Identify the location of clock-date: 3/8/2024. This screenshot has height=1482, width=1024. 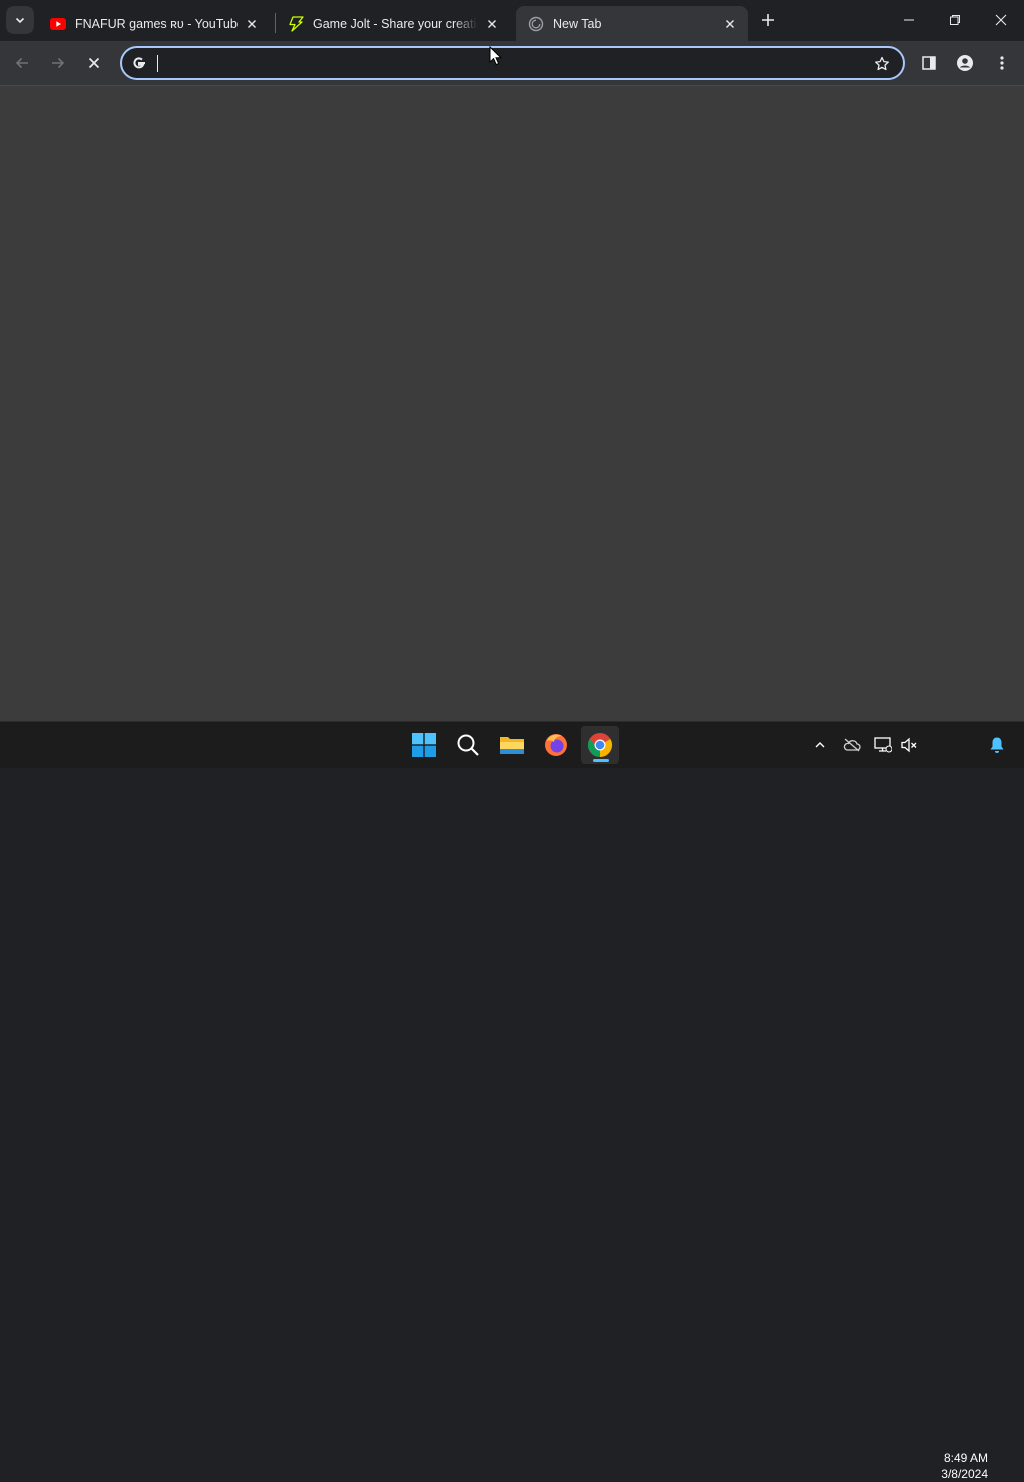
(964, 1474).